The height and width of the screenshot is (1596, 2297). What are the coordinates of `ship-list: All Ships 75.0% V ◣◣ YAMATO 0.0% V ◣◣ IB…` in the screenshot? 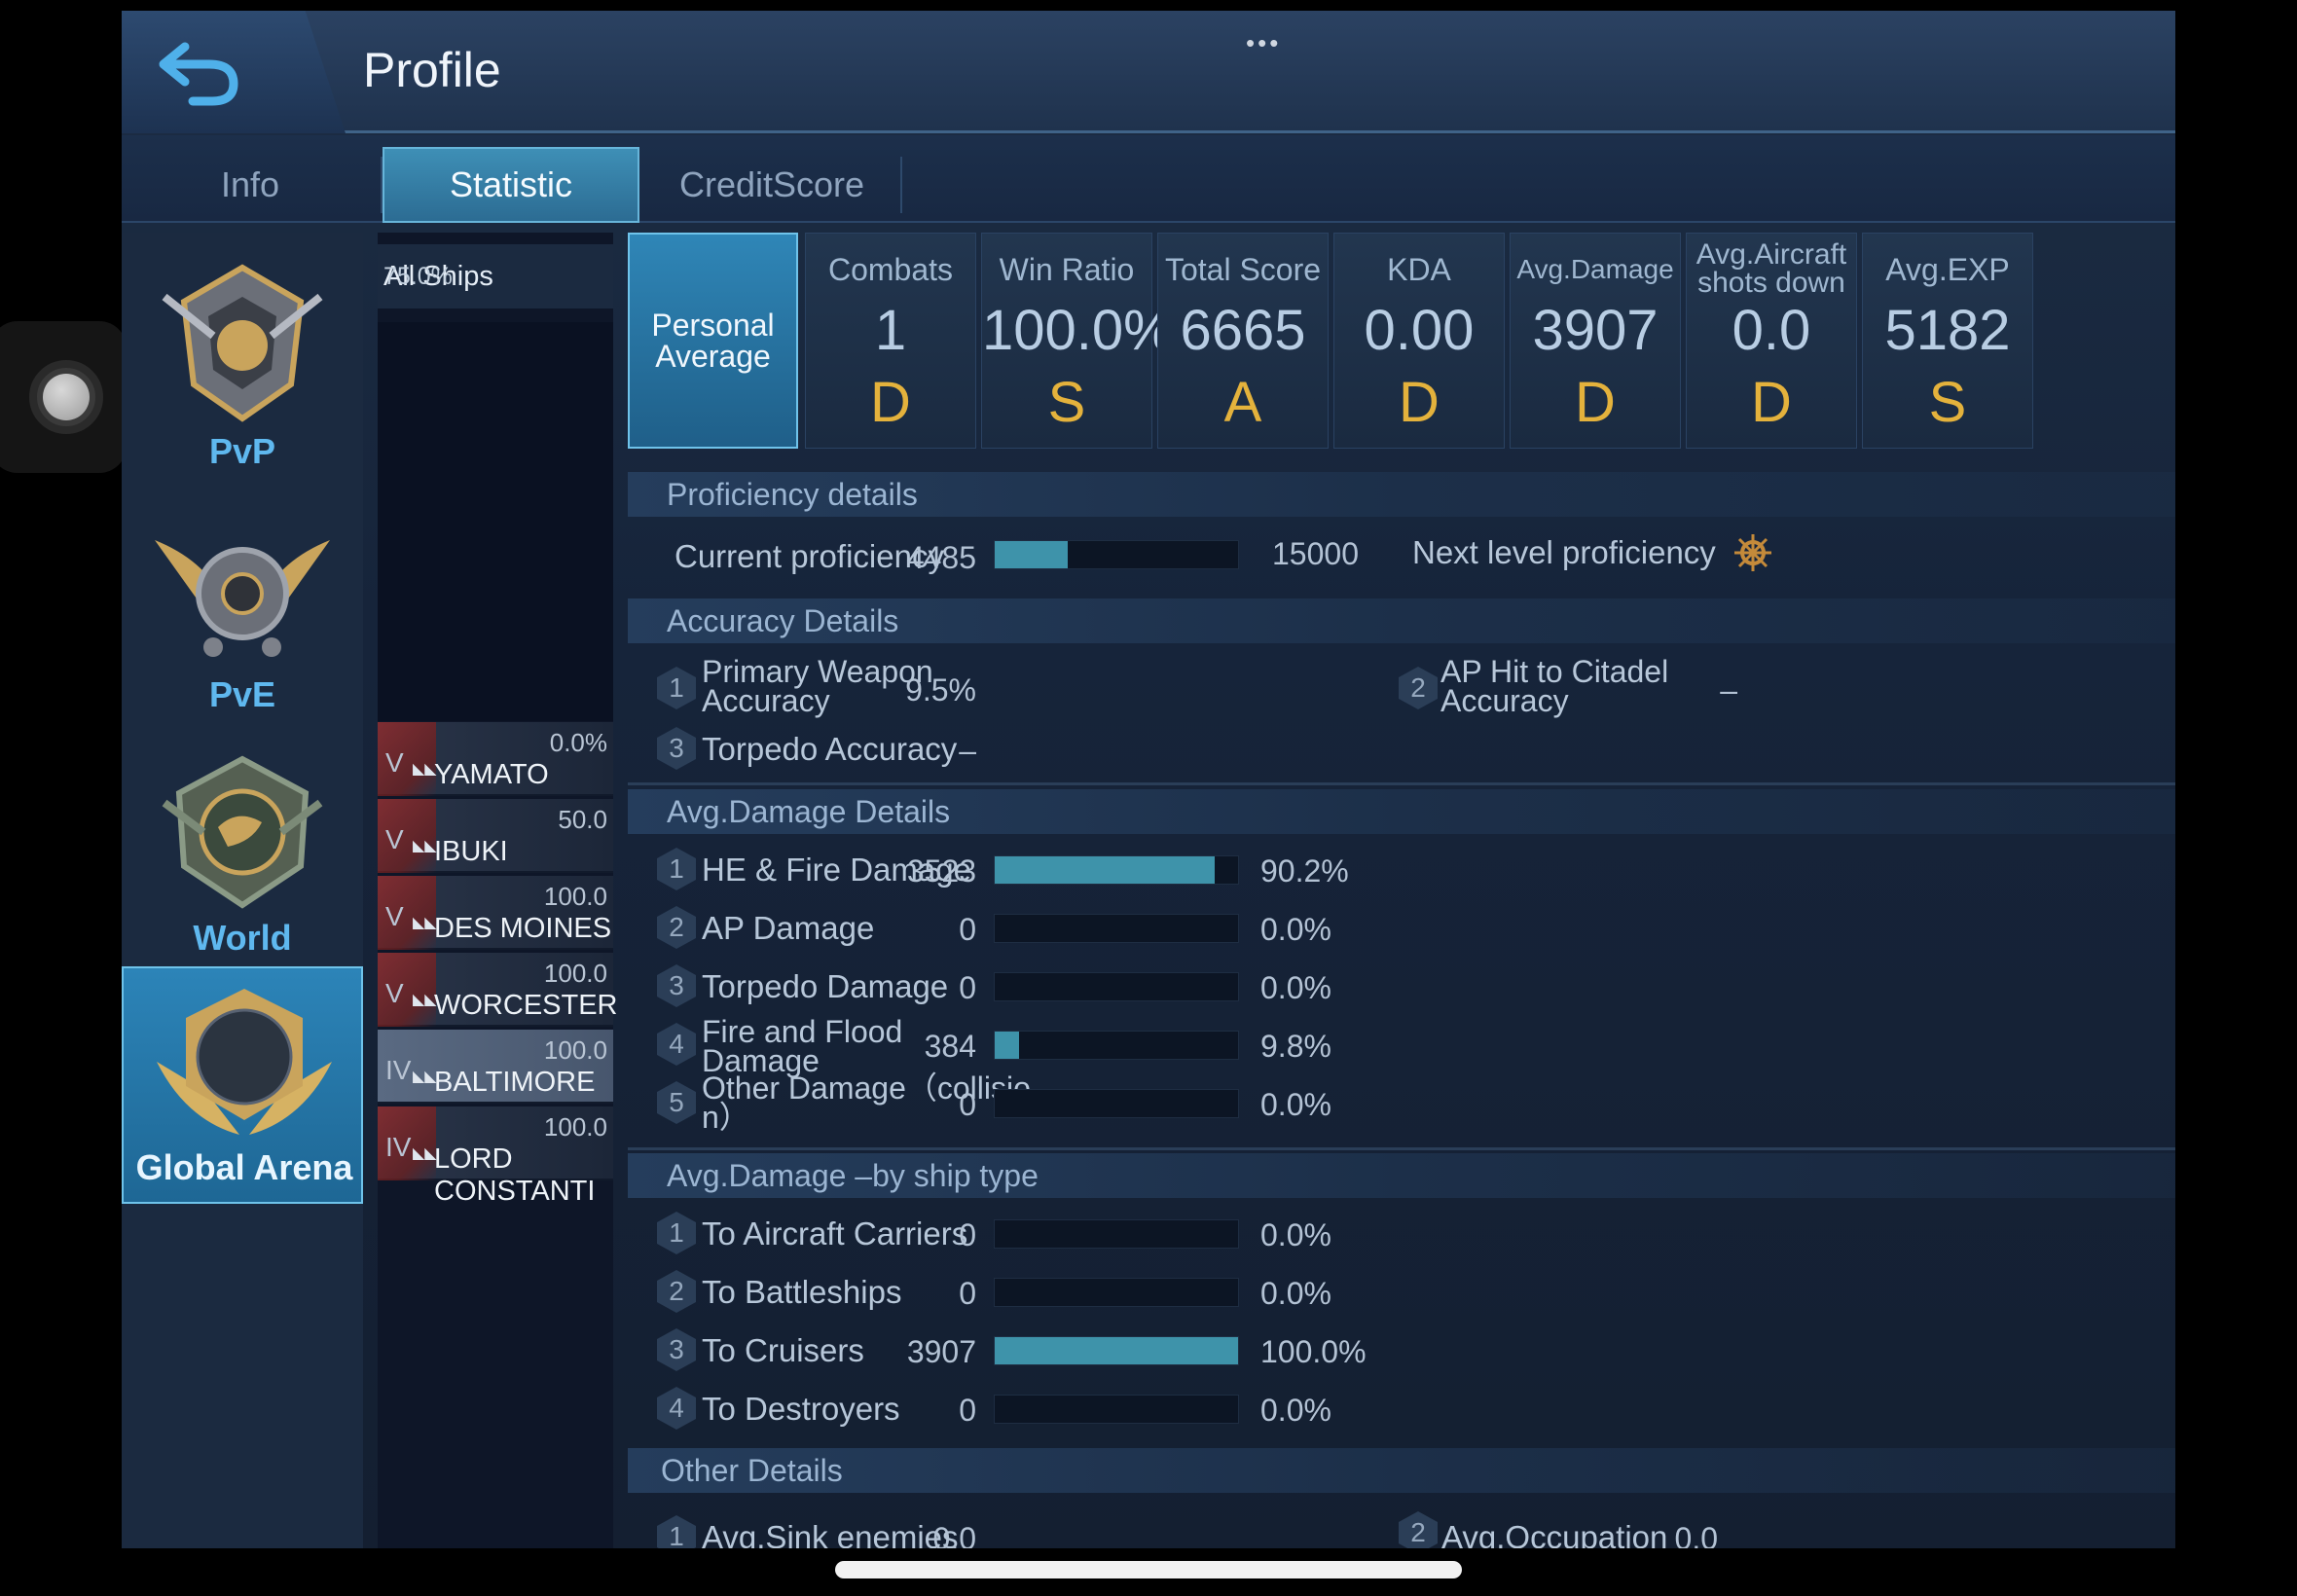 It's located at (498, 890).